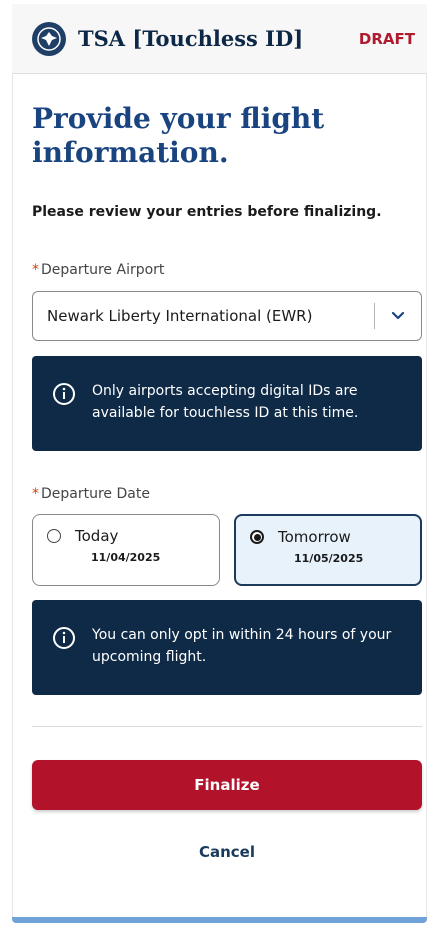 The height and width of the screenshot is (927, 431). Describe the element at coordinates (180, 316) in the screenshot. I see `departure-airport-value: Newark Liberty International (EWR)` at that location.